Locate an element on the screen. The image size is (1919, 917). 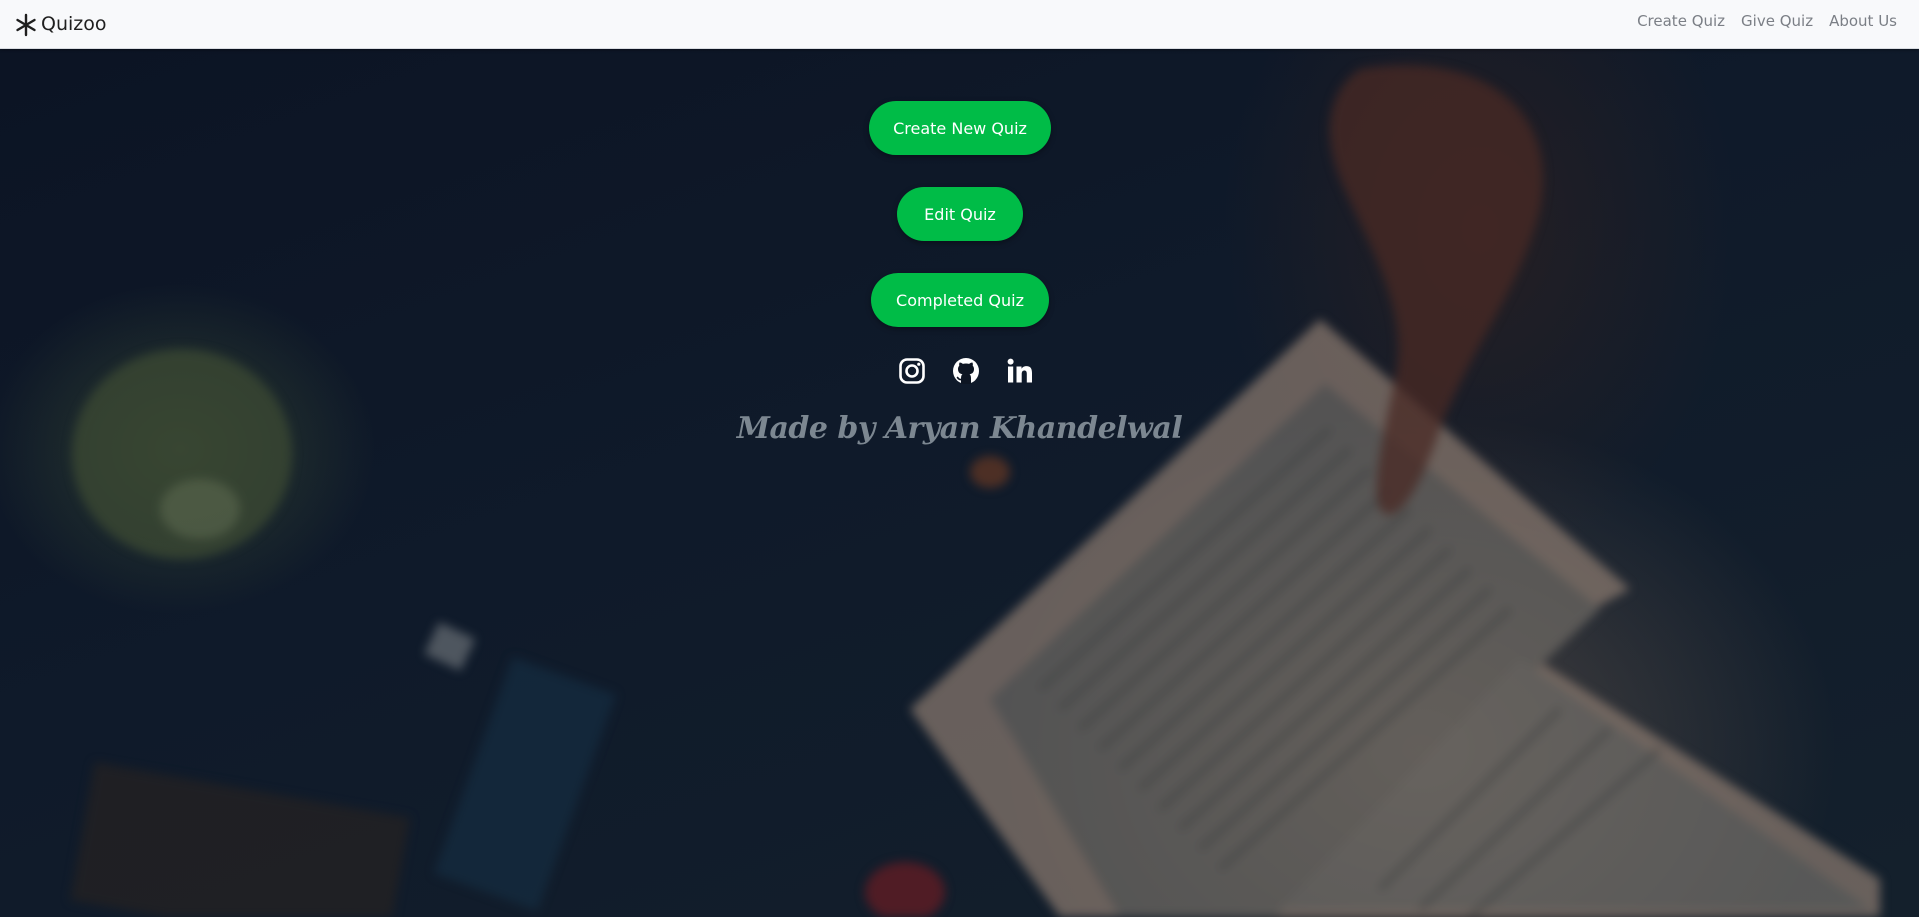
brand-name: Quizoo is located at coordinates (74, 23).